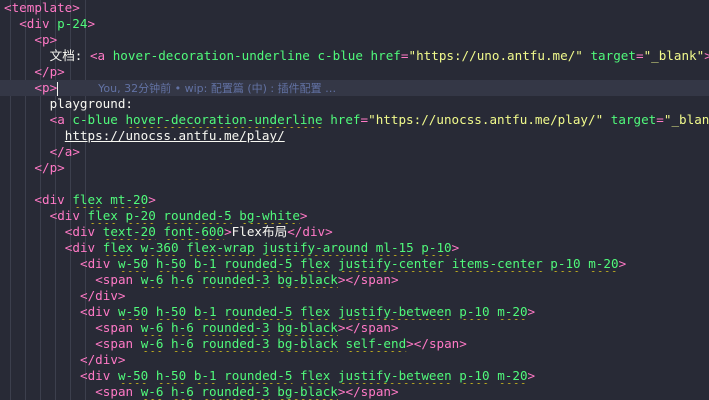 The image size is (709, 400). What do you see at coordinates (354, 232) in the screenshot?
I see `code-line: <div text-20 font-600>Flex布局</div>` at bounding box center [354, 232].